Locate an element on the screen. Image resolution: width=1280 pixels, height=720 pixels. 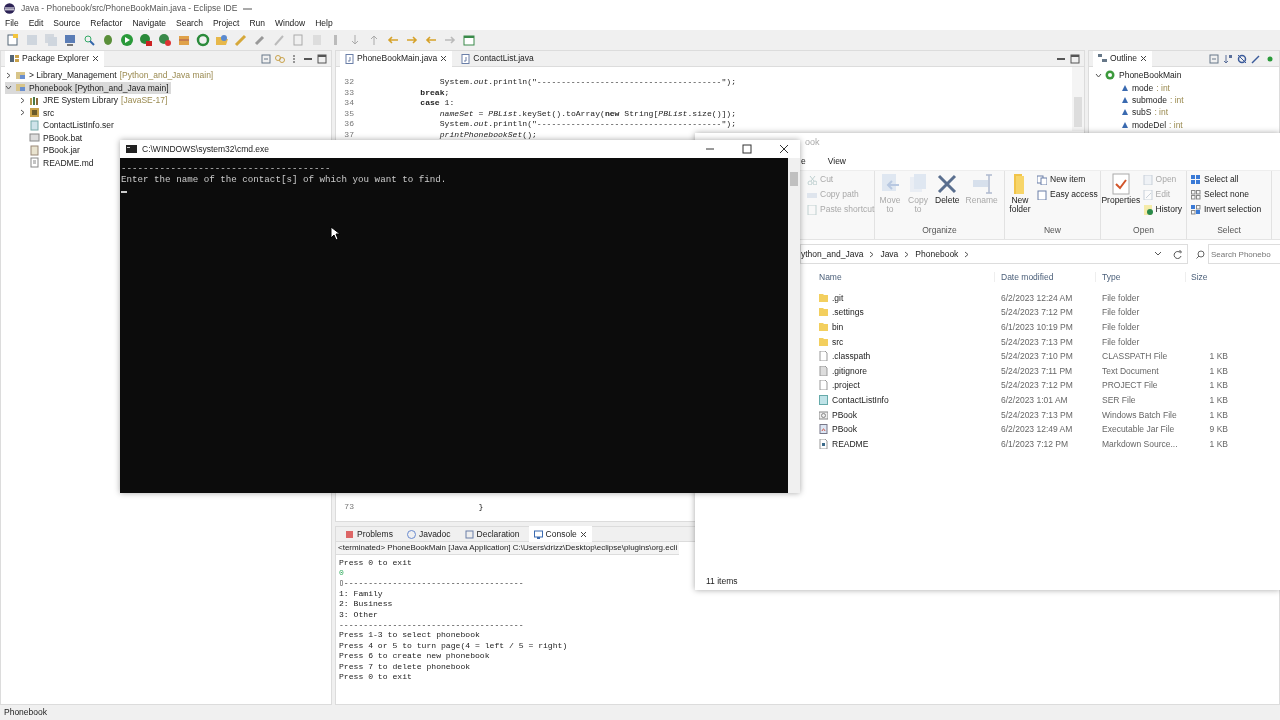
file-name: .gitignore is located at coordinates (904, 370).